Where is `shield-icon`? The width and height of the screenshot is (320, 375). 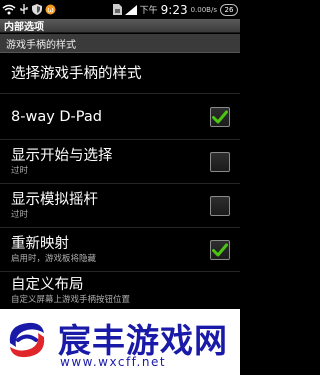 shield-icon is located at coordinates (37, 9).